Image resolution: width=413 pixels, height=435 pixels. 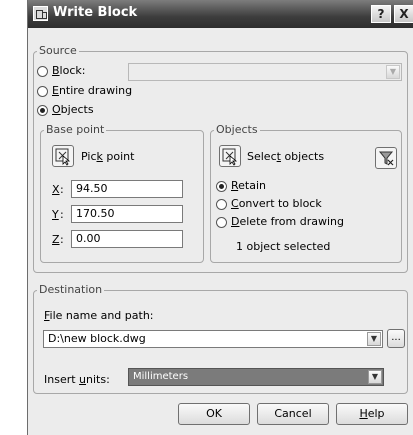 What do you see at coordinates (276, 203) in the screenshot?
I see `convert-to-block-label: Convert to block` at bounding box center [276, 203].